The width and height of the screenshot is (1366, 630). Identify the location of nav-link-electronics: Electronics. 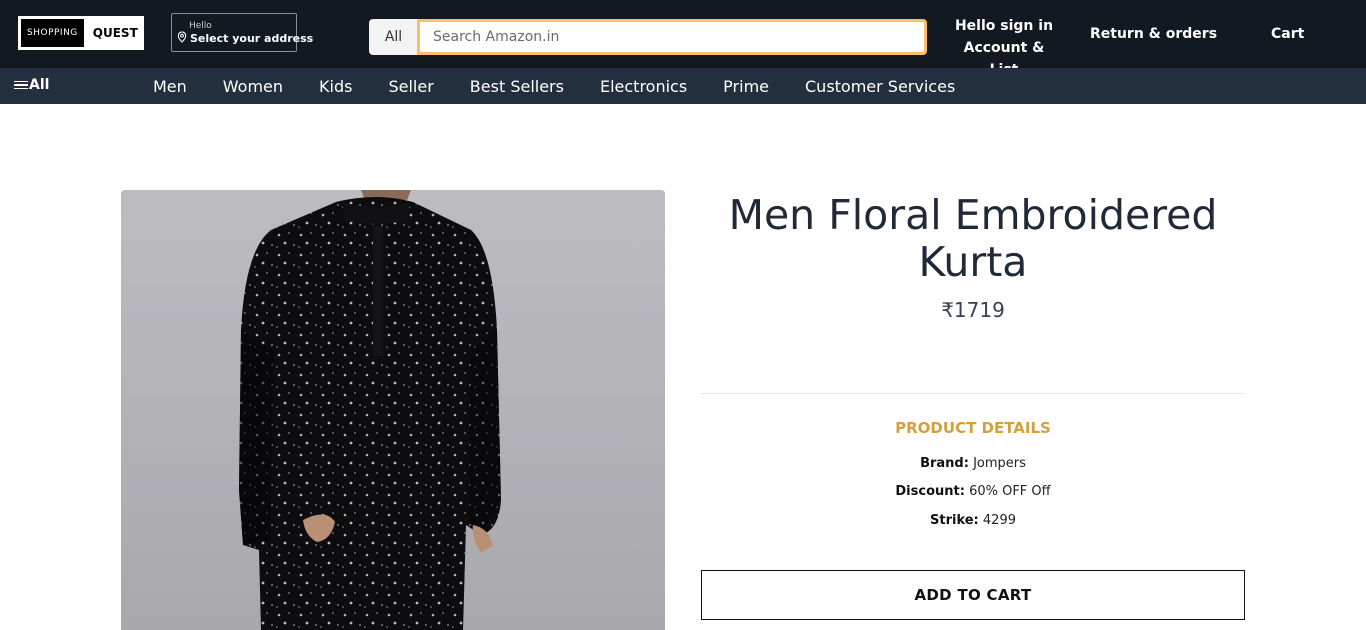
(643, 86).